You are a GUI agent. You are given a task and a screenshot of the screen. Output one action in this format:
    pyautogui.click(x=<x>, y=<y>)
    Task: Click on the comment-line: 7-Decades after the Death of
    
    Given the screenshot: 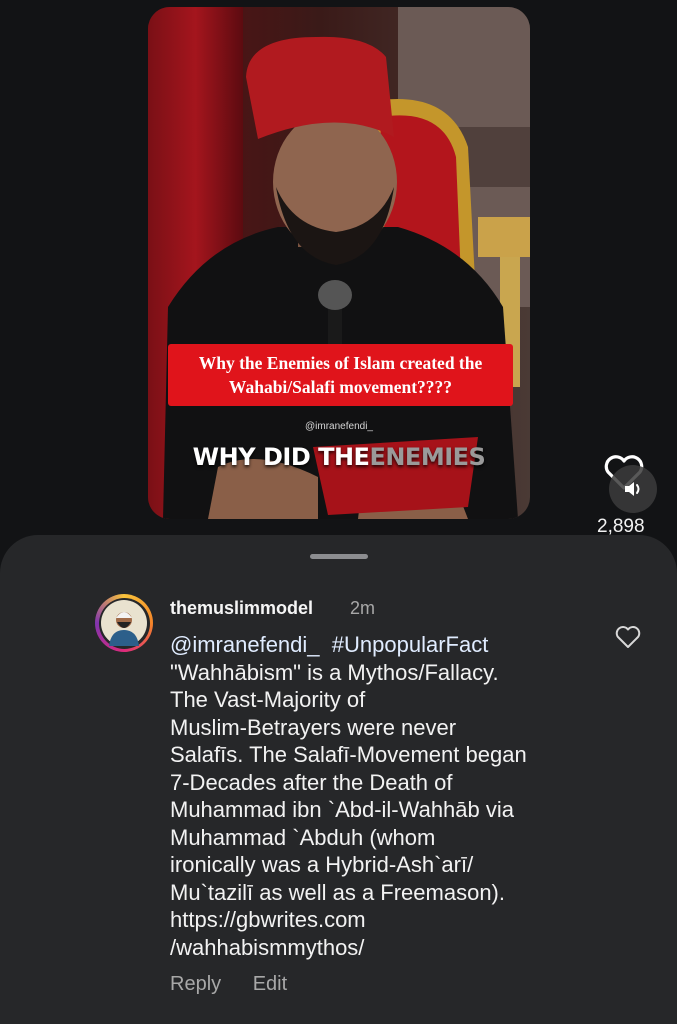 What is the action you would take?
    pyautogui.click(x=311, y=782)
    